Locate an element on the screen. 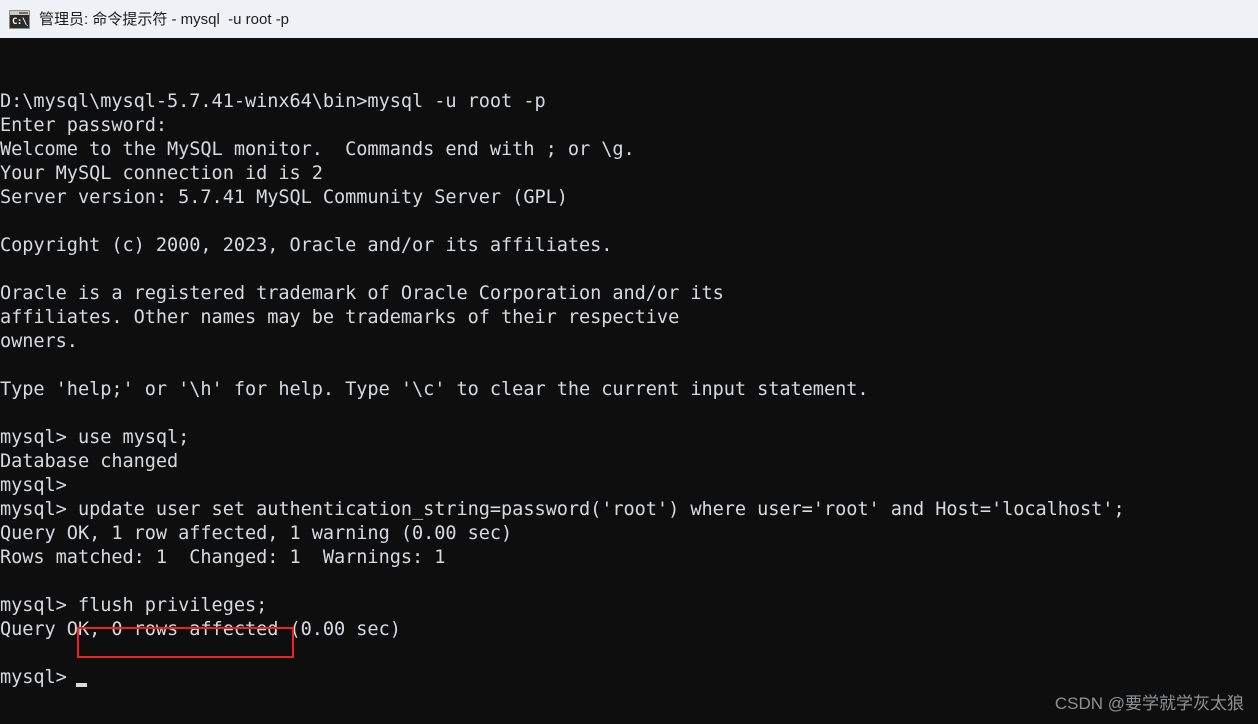  prompt-text: mysql> is located at coordinates (33, 677).